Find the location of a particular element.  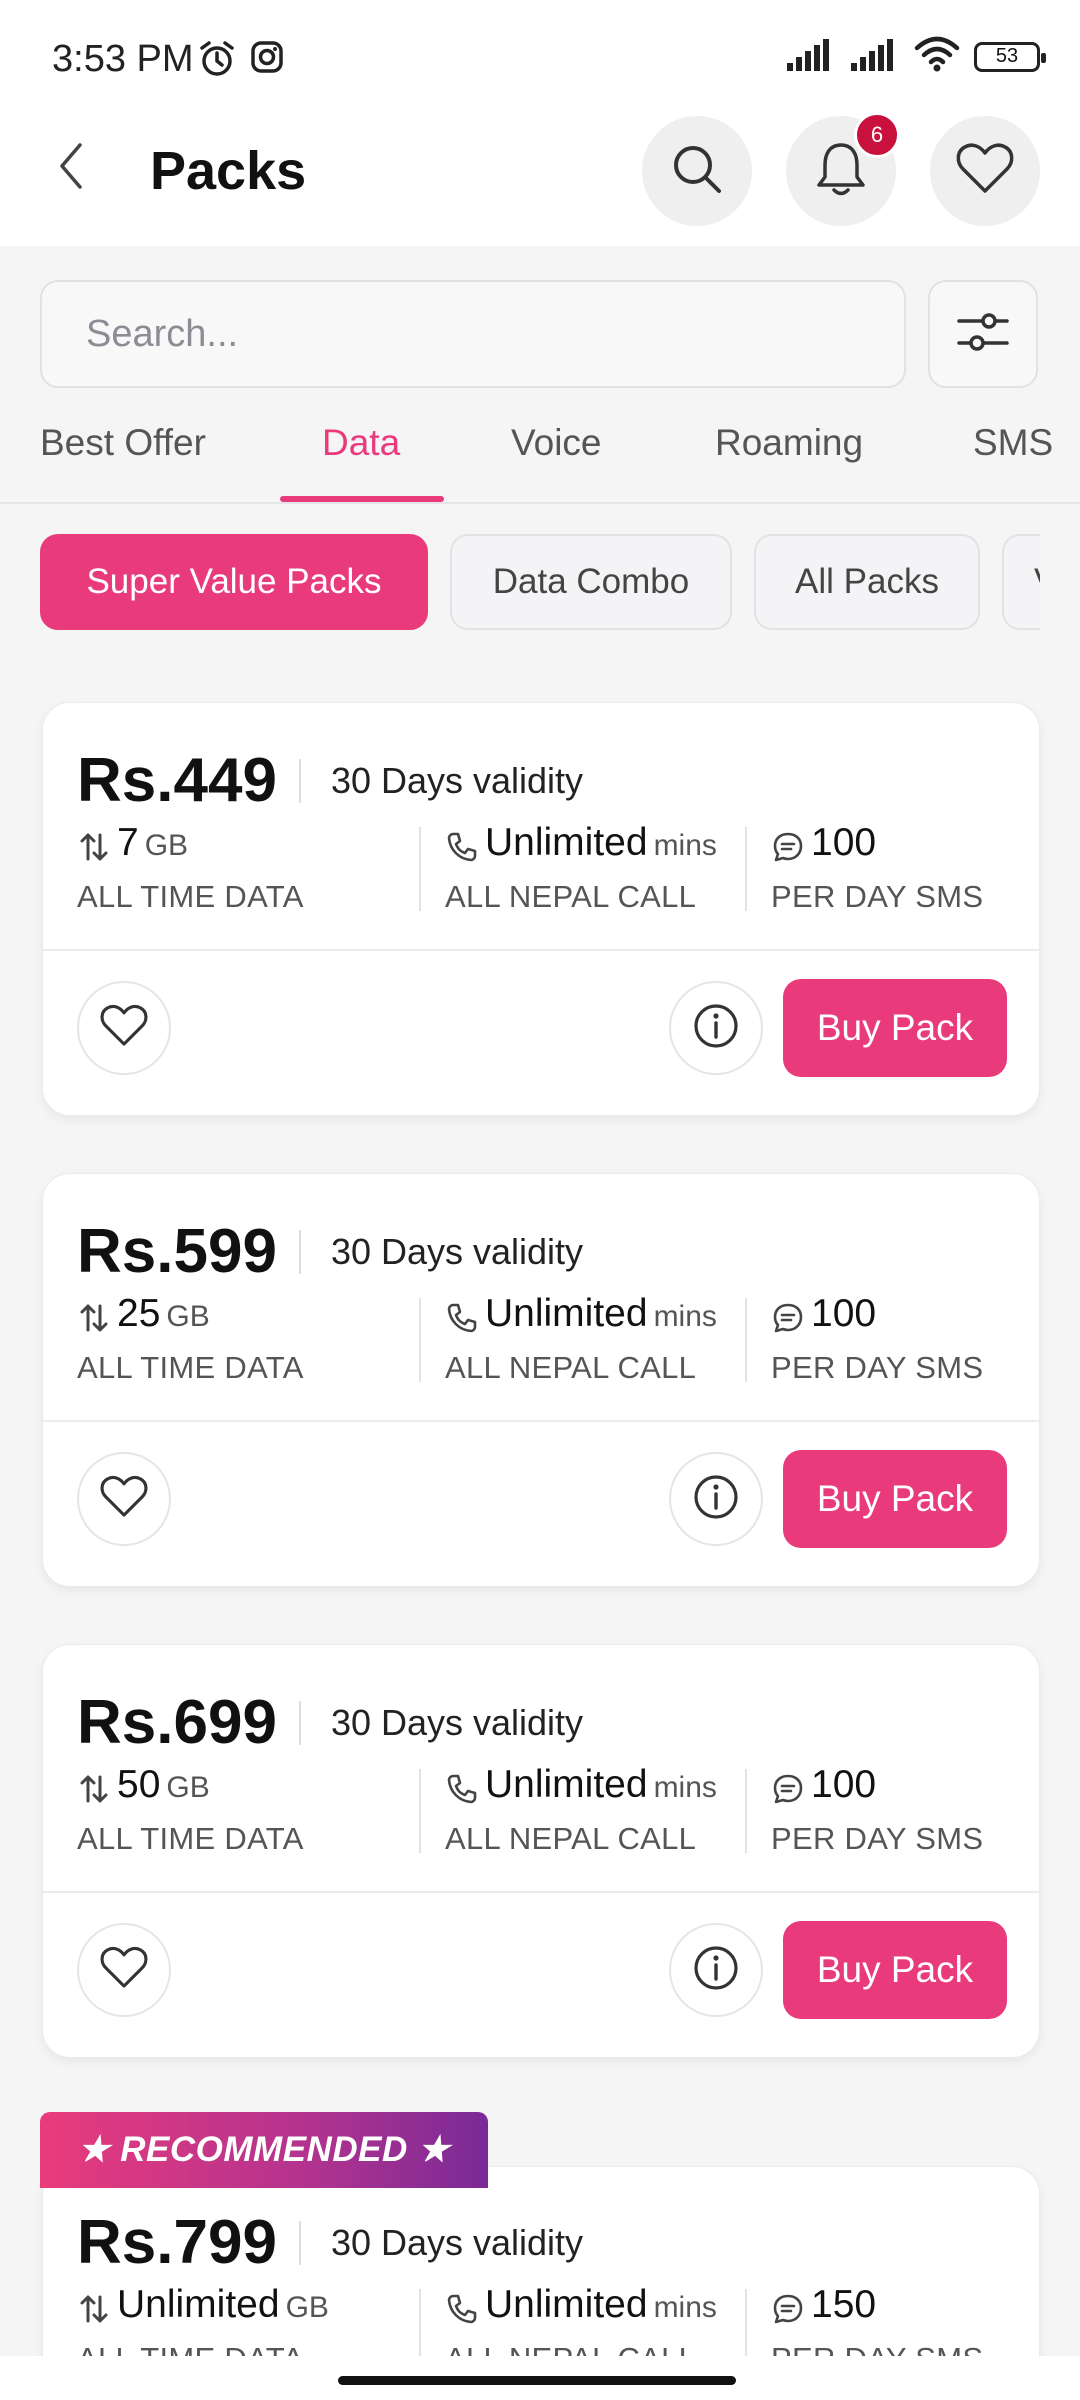

search-field is located at coordinates (473, 334).